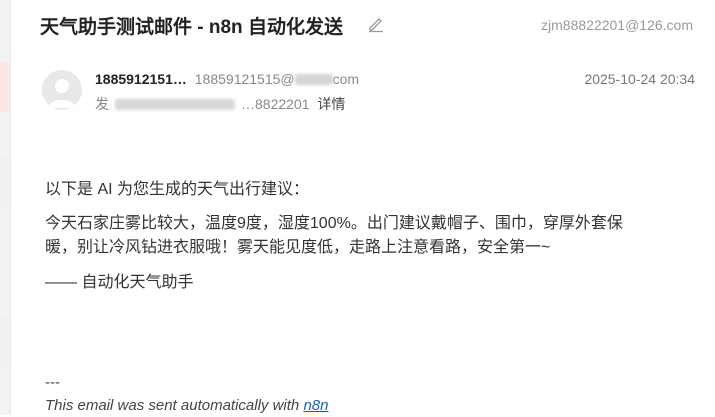 Image resolution: width=715 pixels, height=417 pixels. Describe the element at coordinates (102, 104) in the screenshot. I see `recipient-label: 发` at that location.